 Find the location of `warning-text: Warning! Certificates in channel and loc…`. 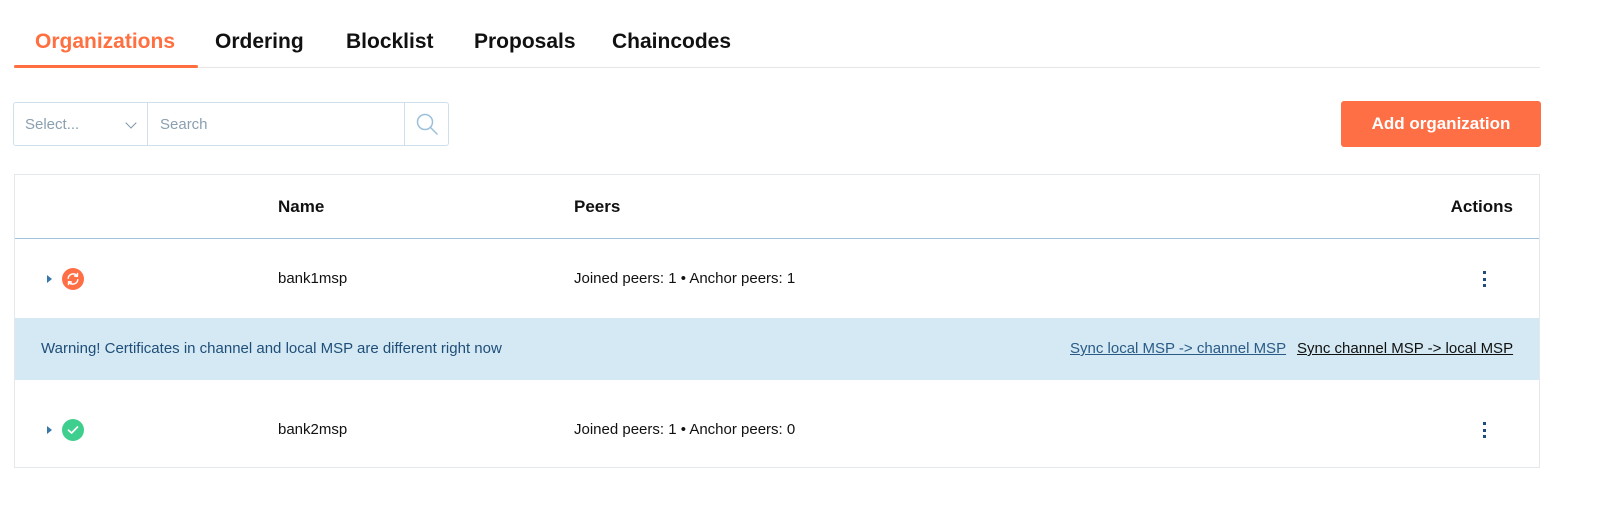

warning-text: Warning! Certificates in channel and loc… is located at coordinates (271, 348).